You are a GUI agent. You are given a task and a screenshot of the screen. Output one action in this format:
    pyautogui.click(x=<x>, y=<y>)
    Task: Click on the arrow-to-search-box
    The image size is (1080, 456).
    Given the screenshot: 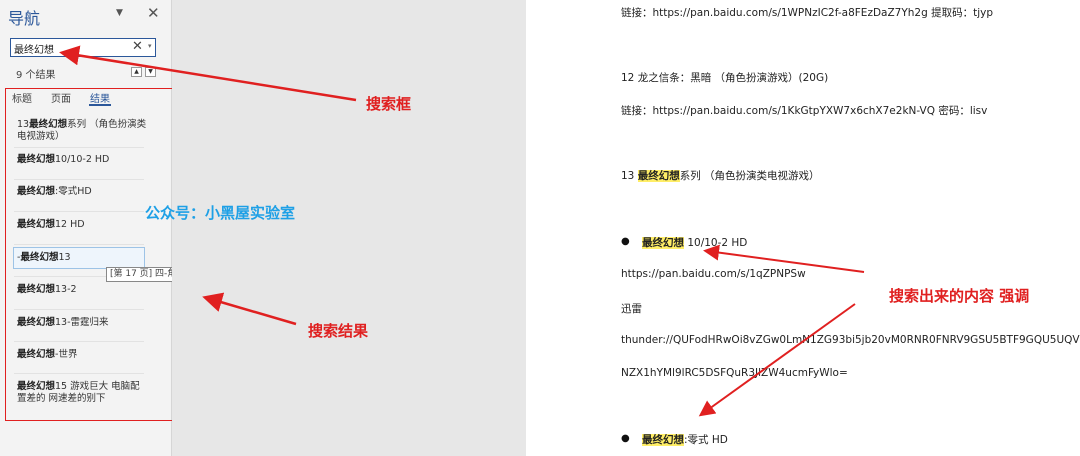 What is the action you would take?
    pyautogui.click(x=208, y=73)
    